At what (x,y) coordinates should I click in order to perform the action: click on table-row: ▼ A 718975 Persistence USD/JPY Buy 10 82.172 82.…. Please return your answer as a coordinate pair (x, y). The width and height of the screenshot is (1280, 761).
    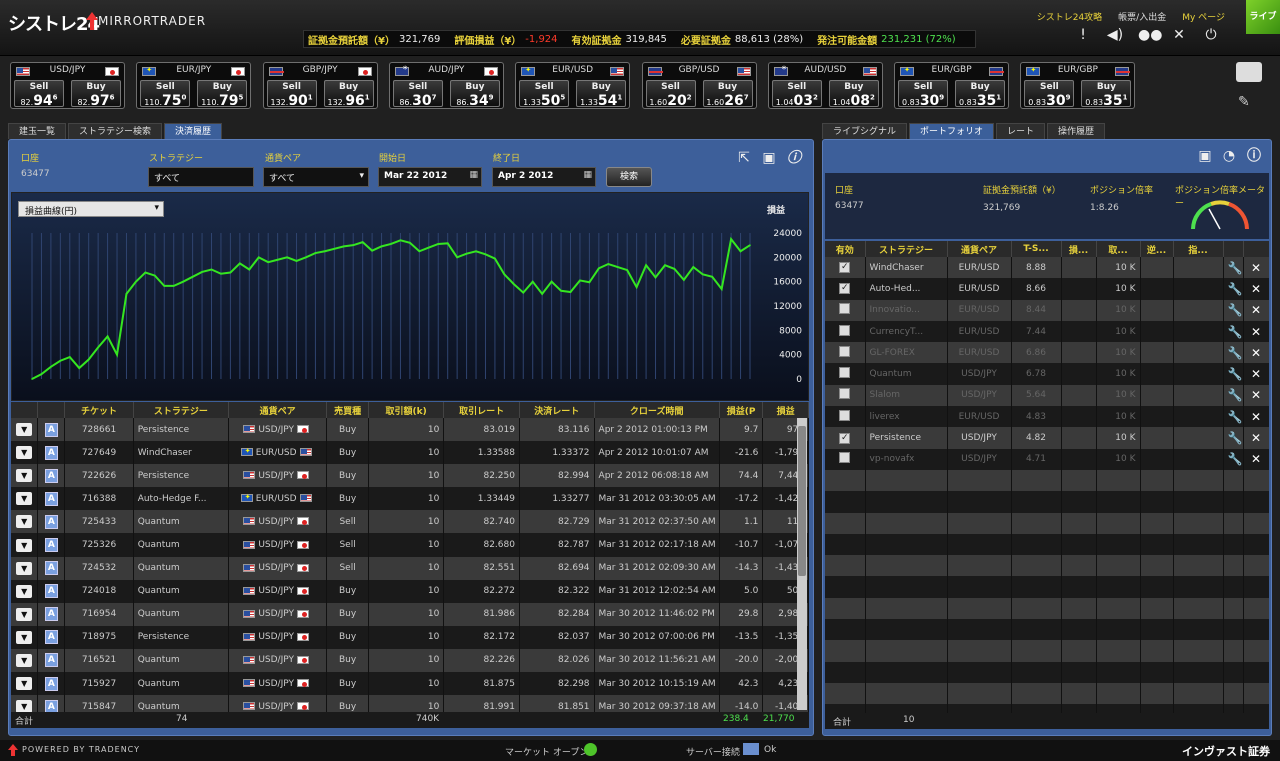
    Looking at the image, I should click on (410, 637).